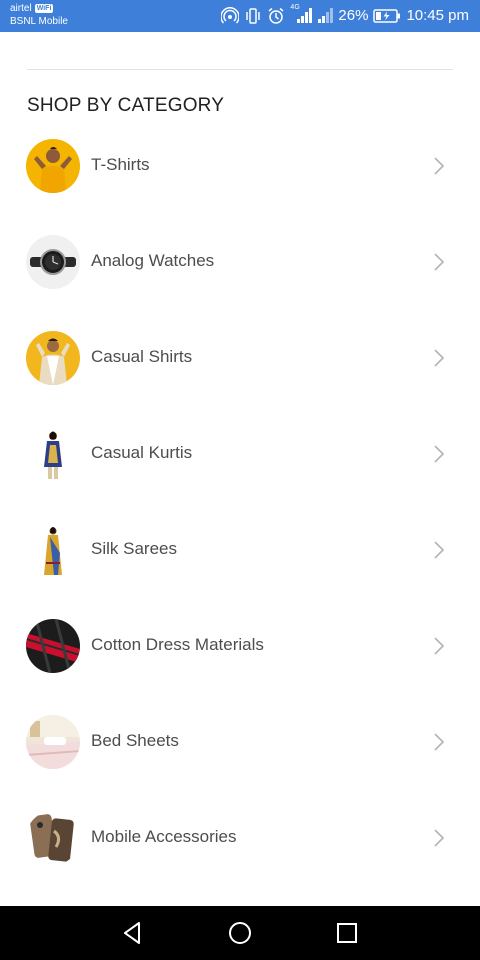 The height and width of the screenshot is (960, 480). I want to click on category-label: Bed Sheets, so click(135, 740).